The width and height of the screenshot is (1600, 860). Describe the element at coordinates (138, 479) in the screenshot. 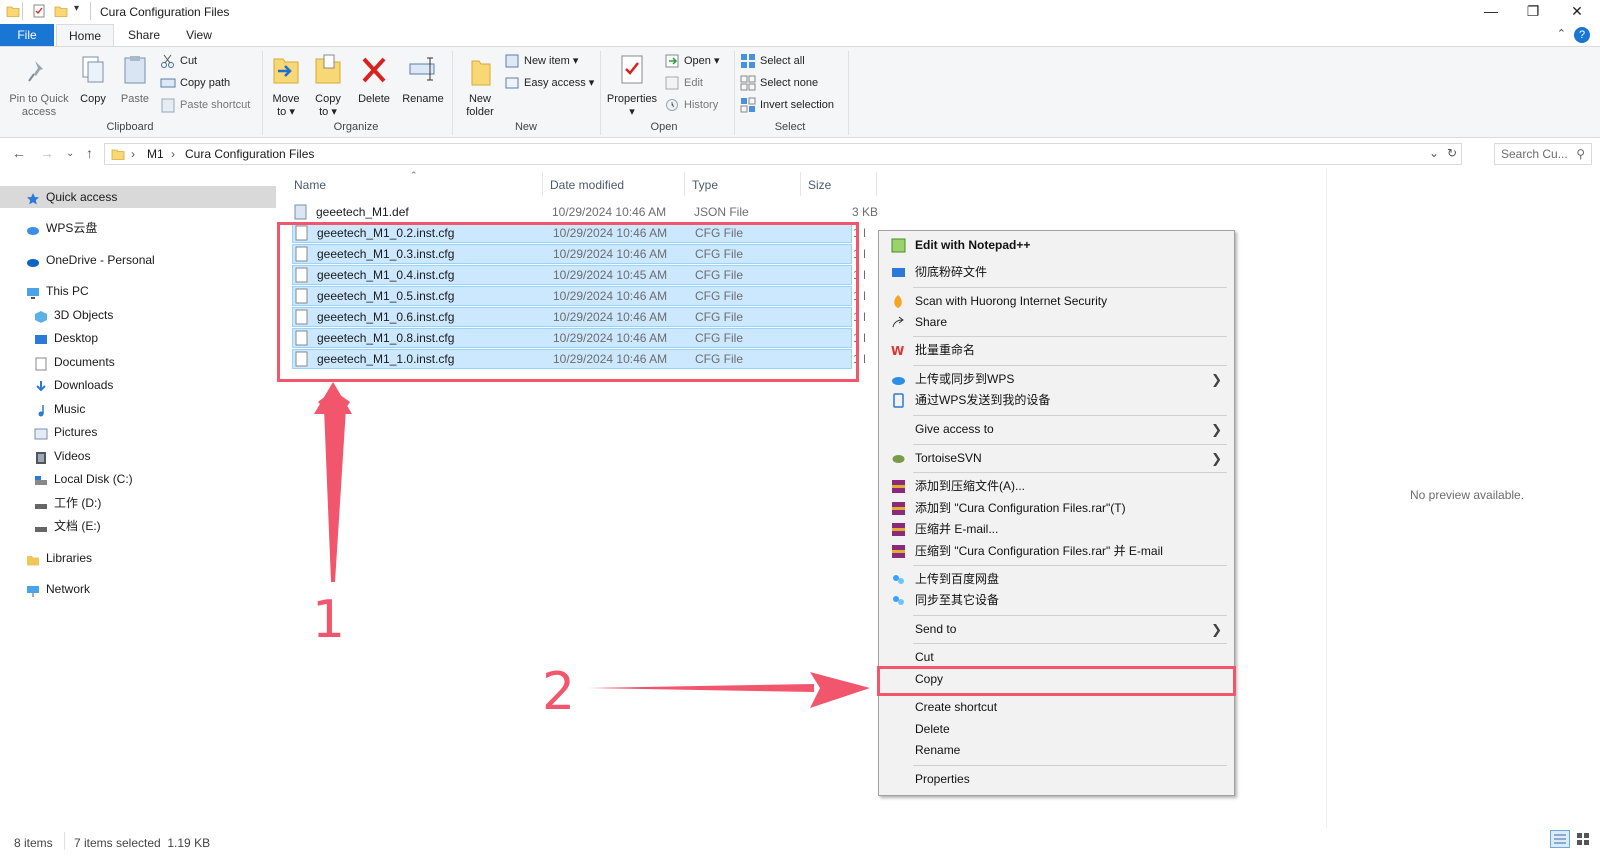

I see `nav-local-disk-c: Local Disk (C:)` at that location.